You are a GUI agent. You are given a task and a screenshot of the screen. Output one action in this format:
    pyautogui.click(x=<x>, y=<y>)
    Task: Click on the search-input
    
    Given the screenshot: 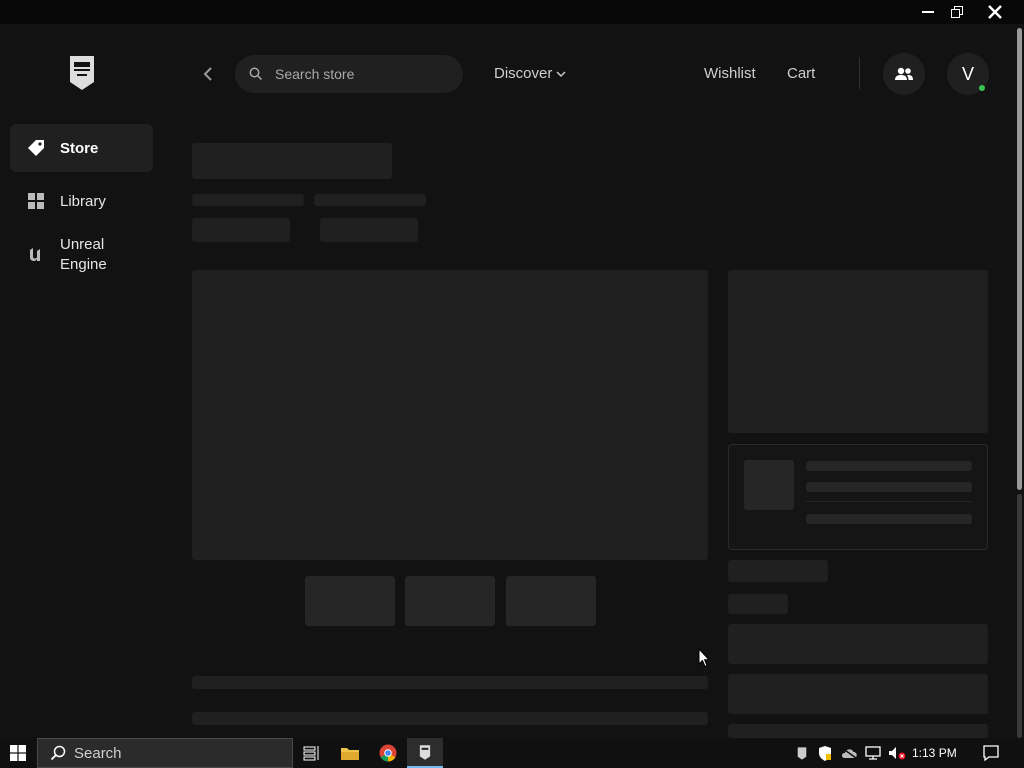 What is the action you would take?
    pyautogui.click(x=360, y=74)
    